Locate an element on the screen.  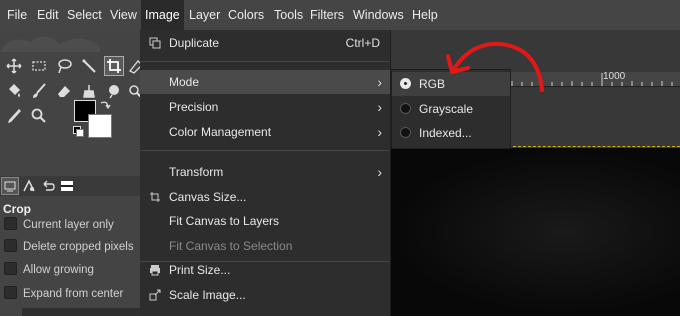
images-tab-icon is located at coordinates (67, 186).